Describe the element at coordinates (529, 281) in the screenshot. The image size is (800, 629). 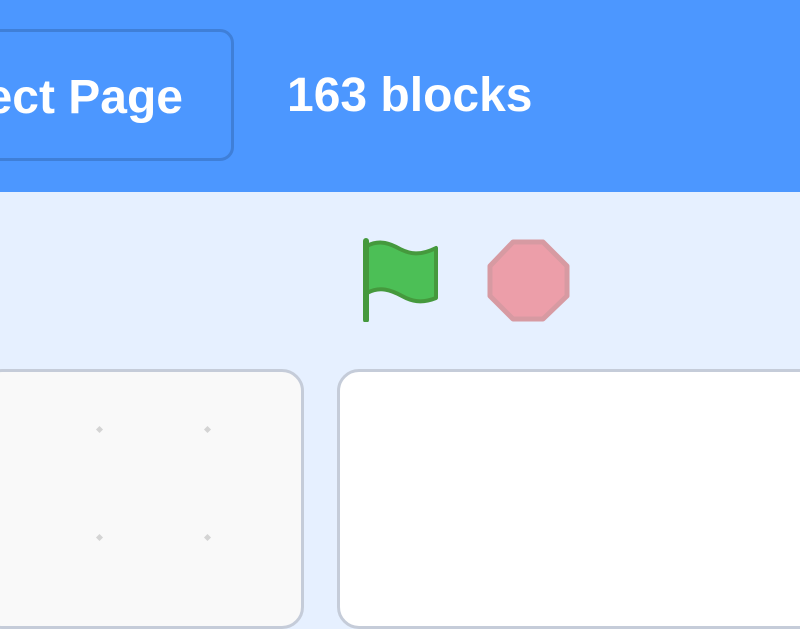
I see `stop-sign-icon` at that location.